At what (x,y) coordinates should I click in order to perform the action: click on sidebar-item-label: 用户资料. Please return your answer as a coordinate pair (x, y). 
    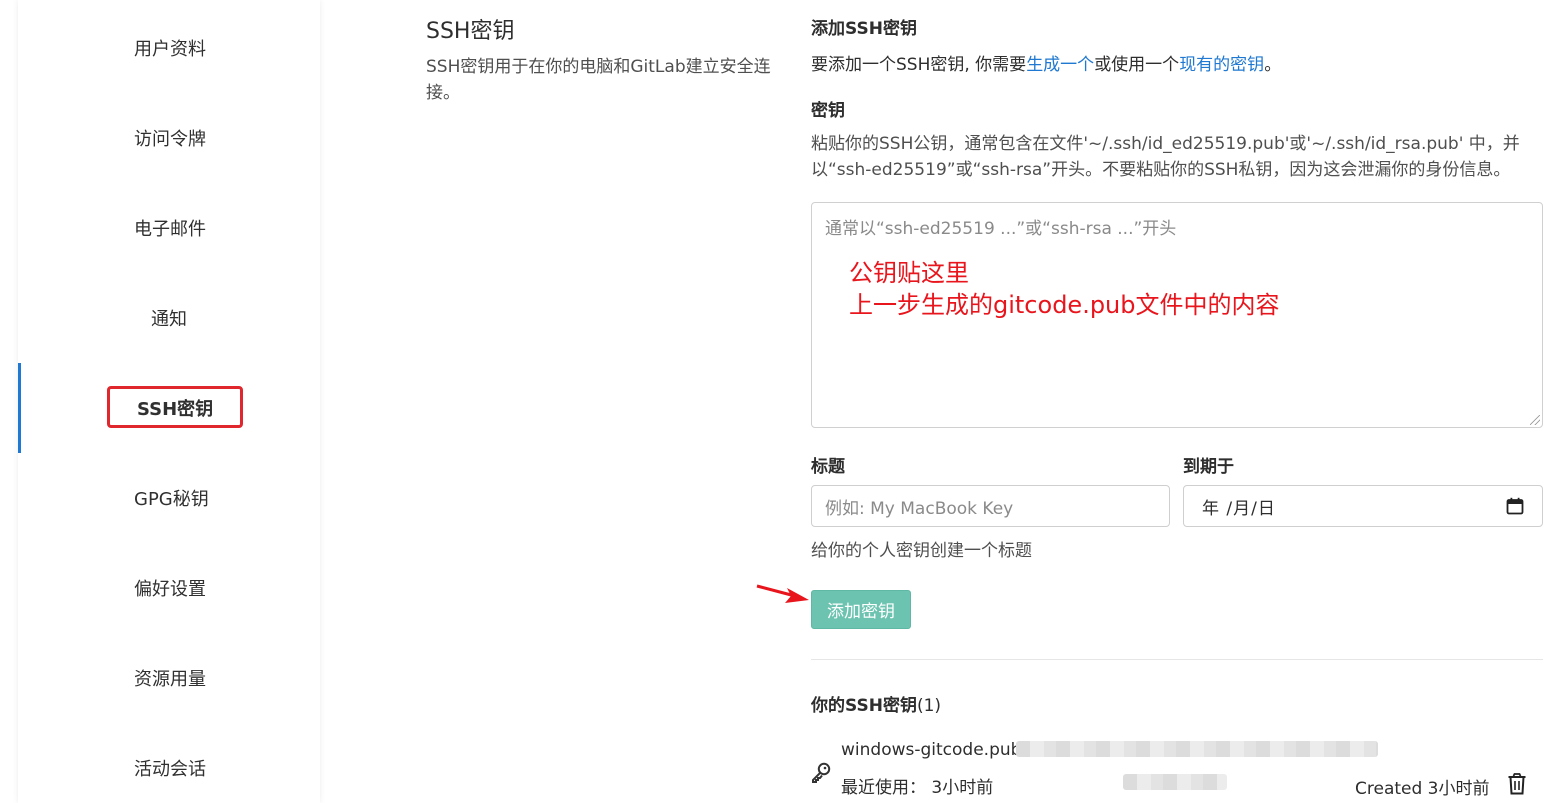
    Looking at the image, I should click on (170, 49).